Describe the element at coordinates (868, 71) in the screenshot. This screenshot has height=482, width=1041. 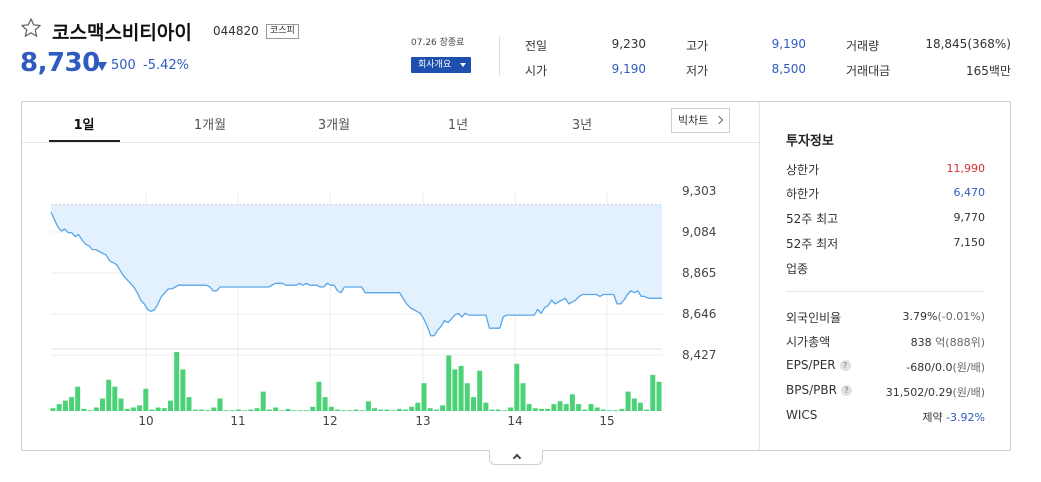
I see `trade-amount-label: 거래대금` at that location.